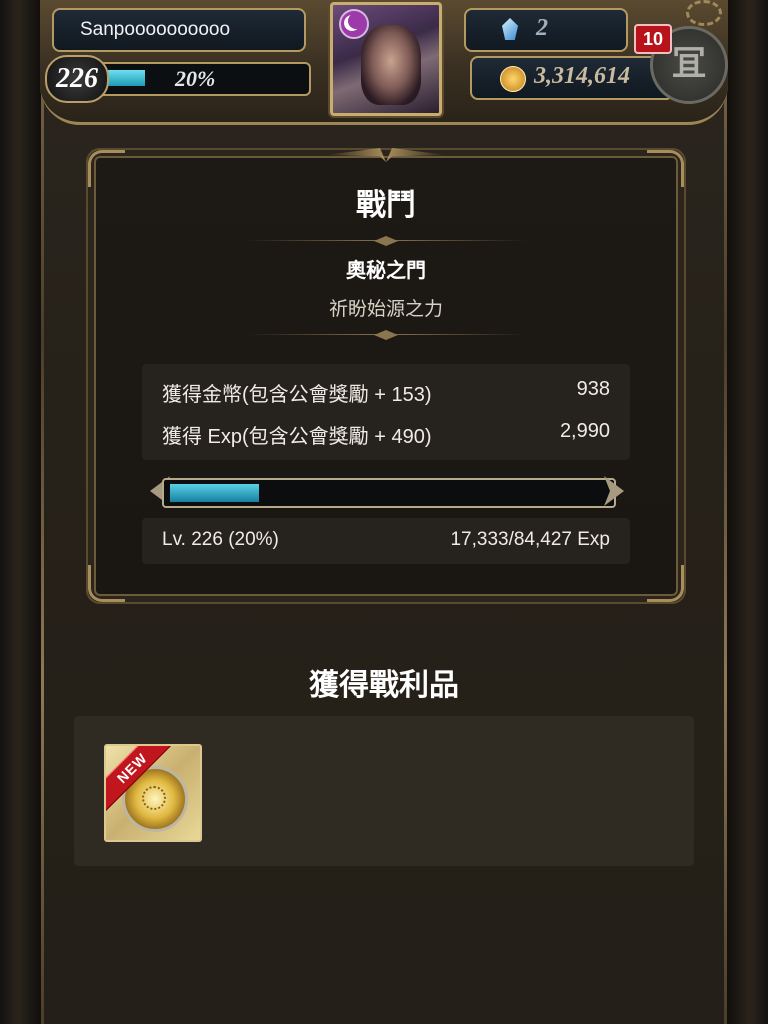 This screenshot has width=768, height=1024. Describe the element at coordinates (23, 512) in the screenshot. I see `left-frame` at that location.